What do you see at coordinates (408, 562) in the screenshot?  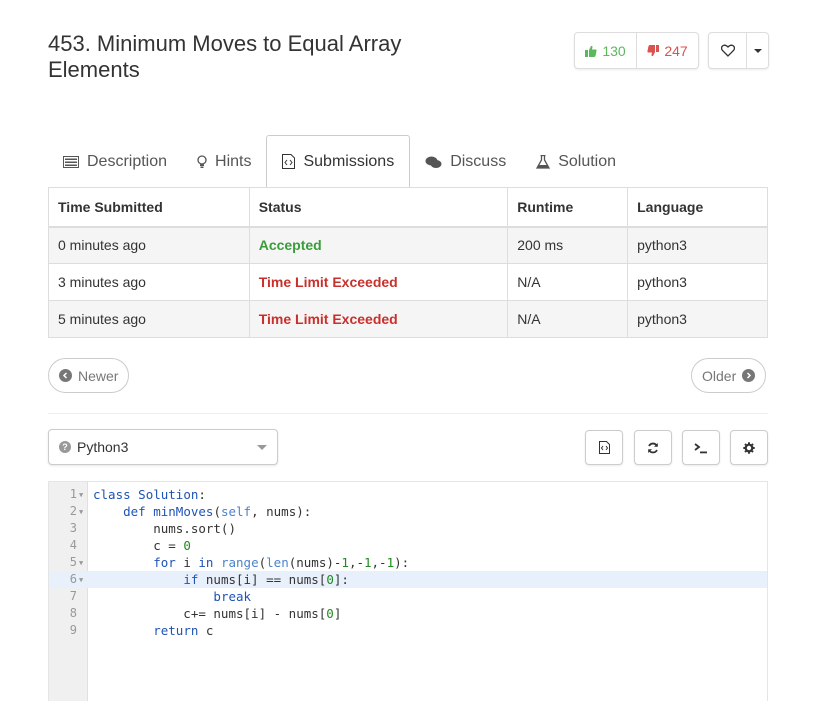 I see `code-line: 5 ▼ for i in range(len(nums)-1,-1,-1):` at bounding box center [408, 562].